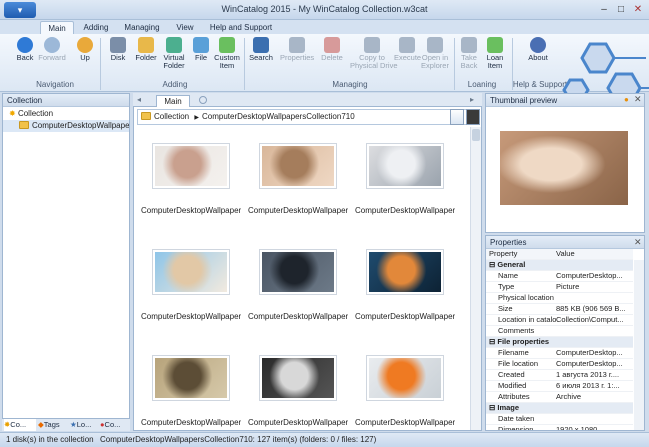 This screenshot has width=649, height=447. What do you see at coordinates (173, 101) in the screenshot?
I see `tab-main-view: Main` at bounding box center [173, 101].